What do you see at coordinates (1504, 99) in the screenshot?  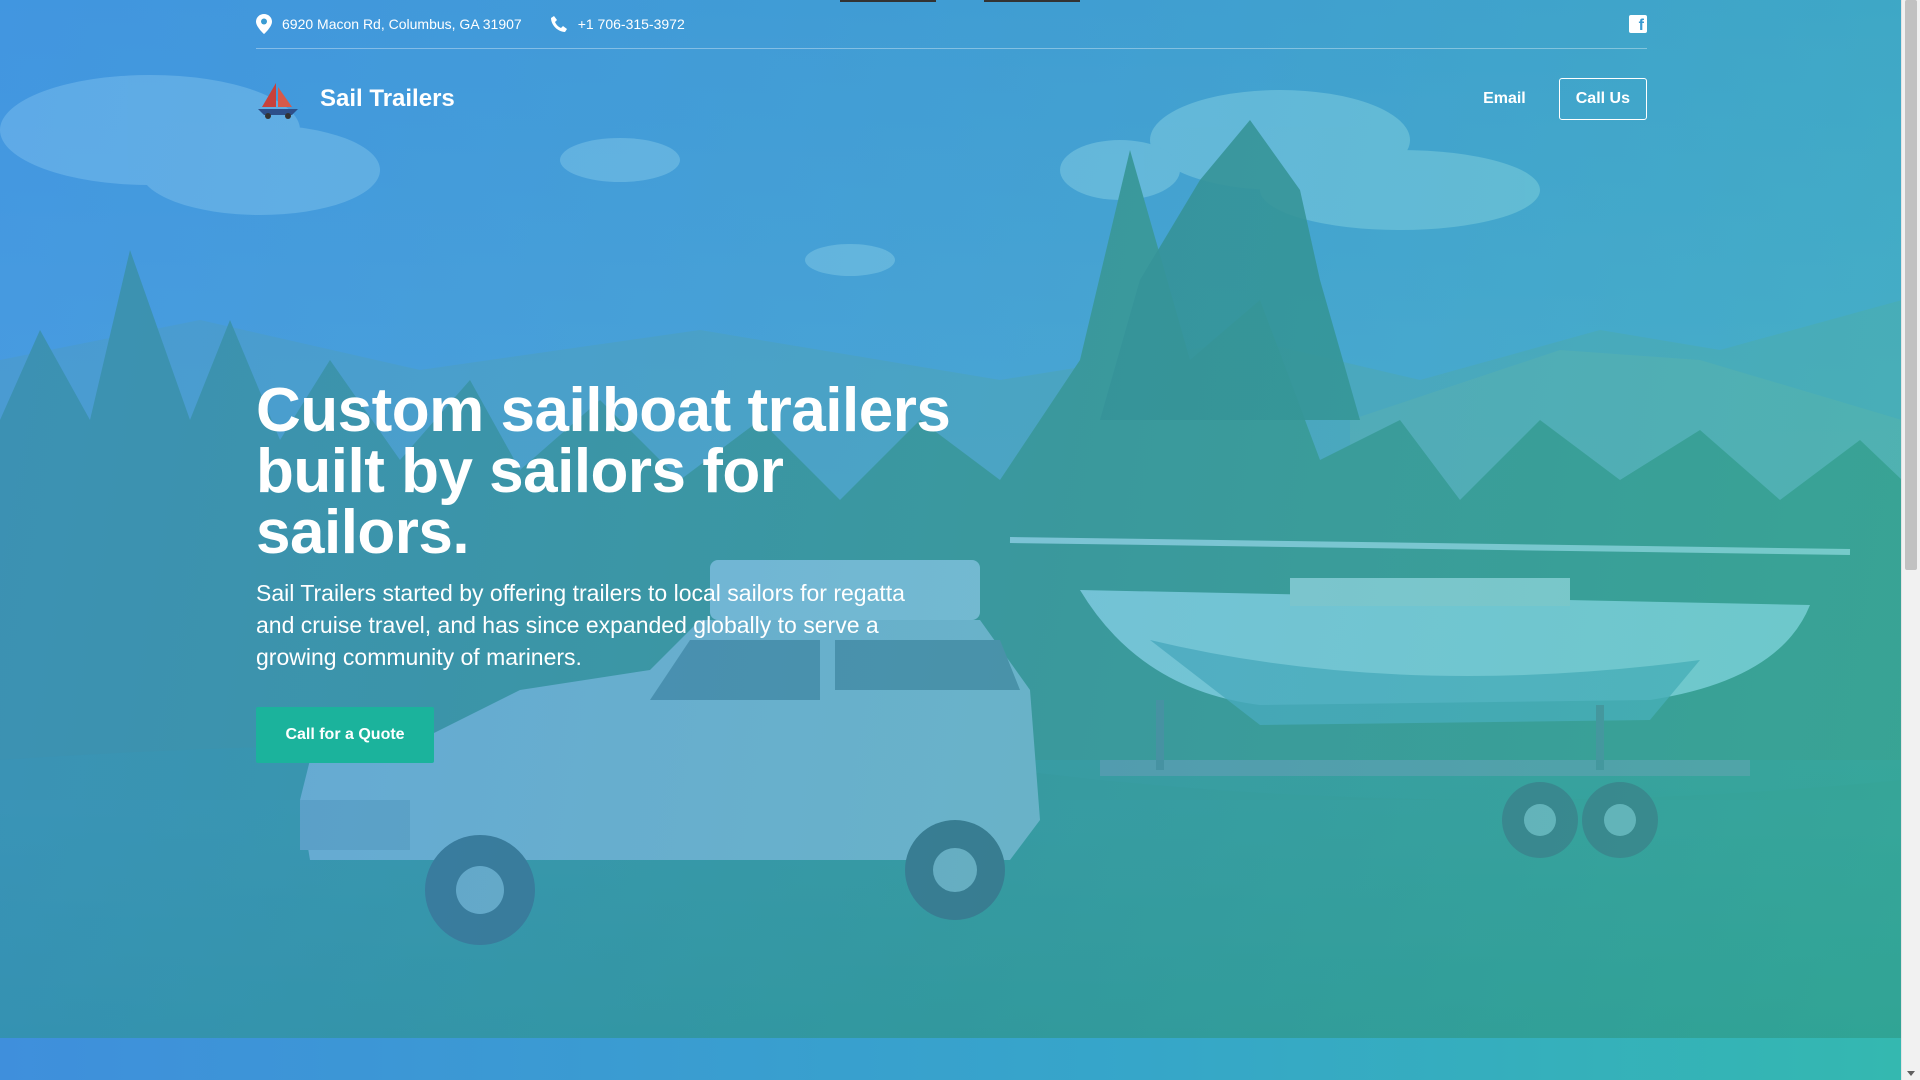 I see `email-link: Email` at bounding box center [1504, 99].